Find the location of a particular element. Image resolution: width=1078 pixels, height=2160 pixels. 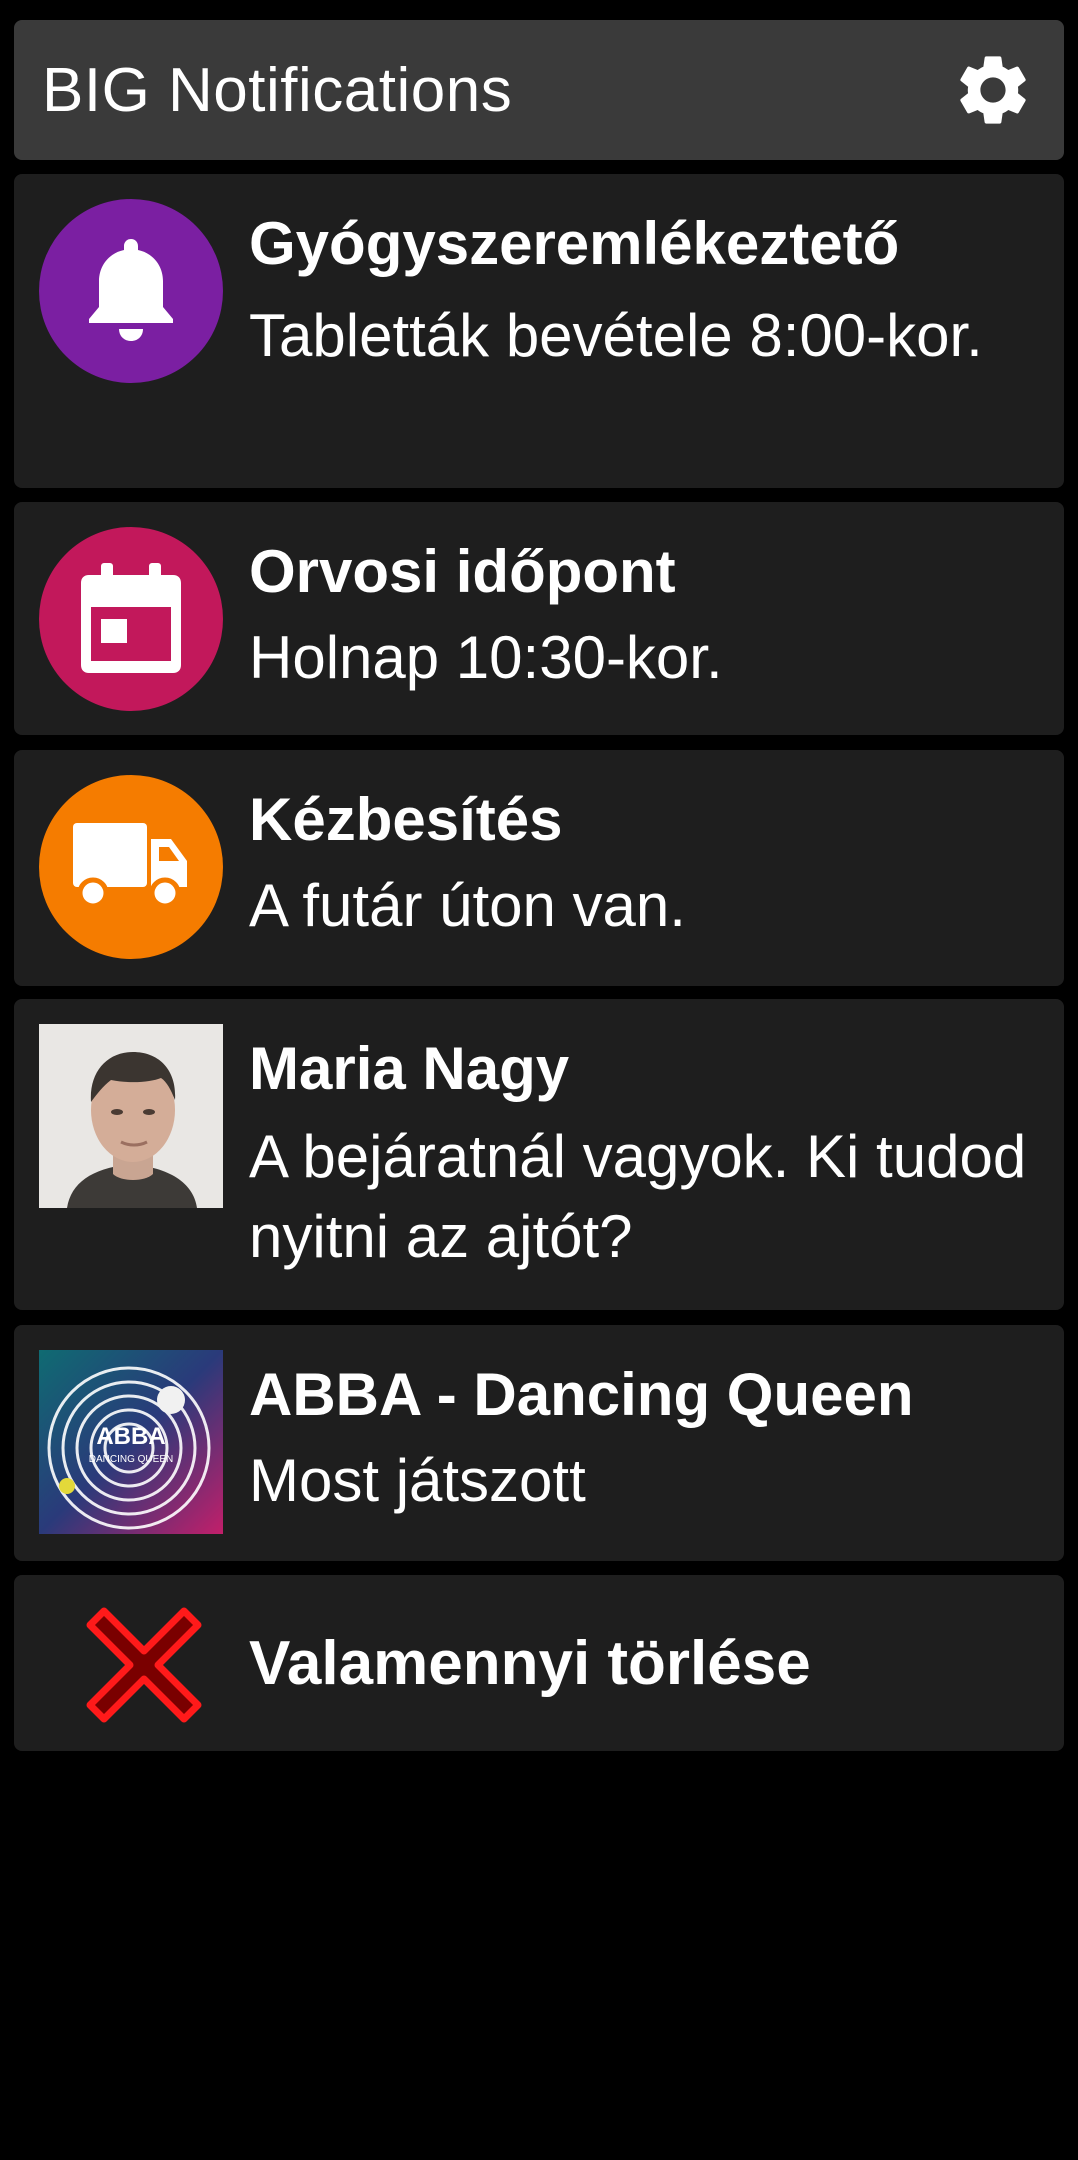

album-art-subtitle: DANCING QUEEN is located at coordinates (131, 1459).